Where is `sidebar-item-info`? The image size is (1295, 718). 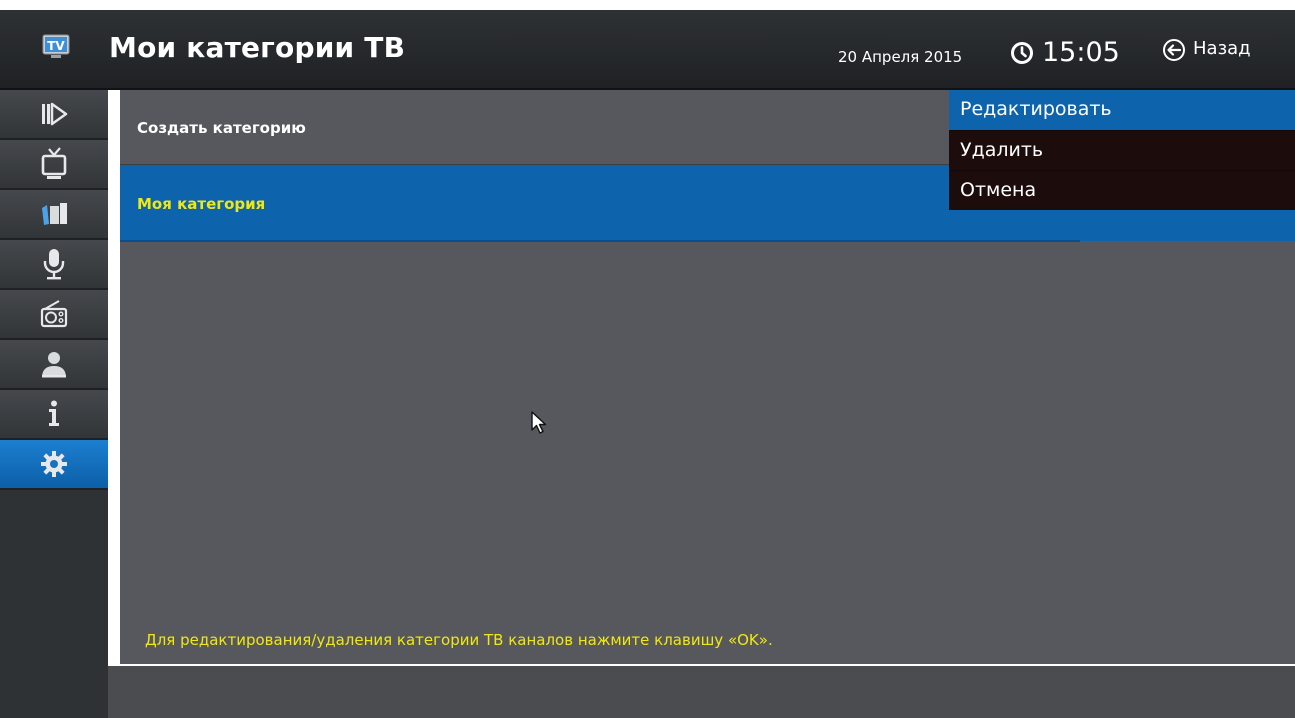
sidebar-item-info is located at coordinates (54, 415).